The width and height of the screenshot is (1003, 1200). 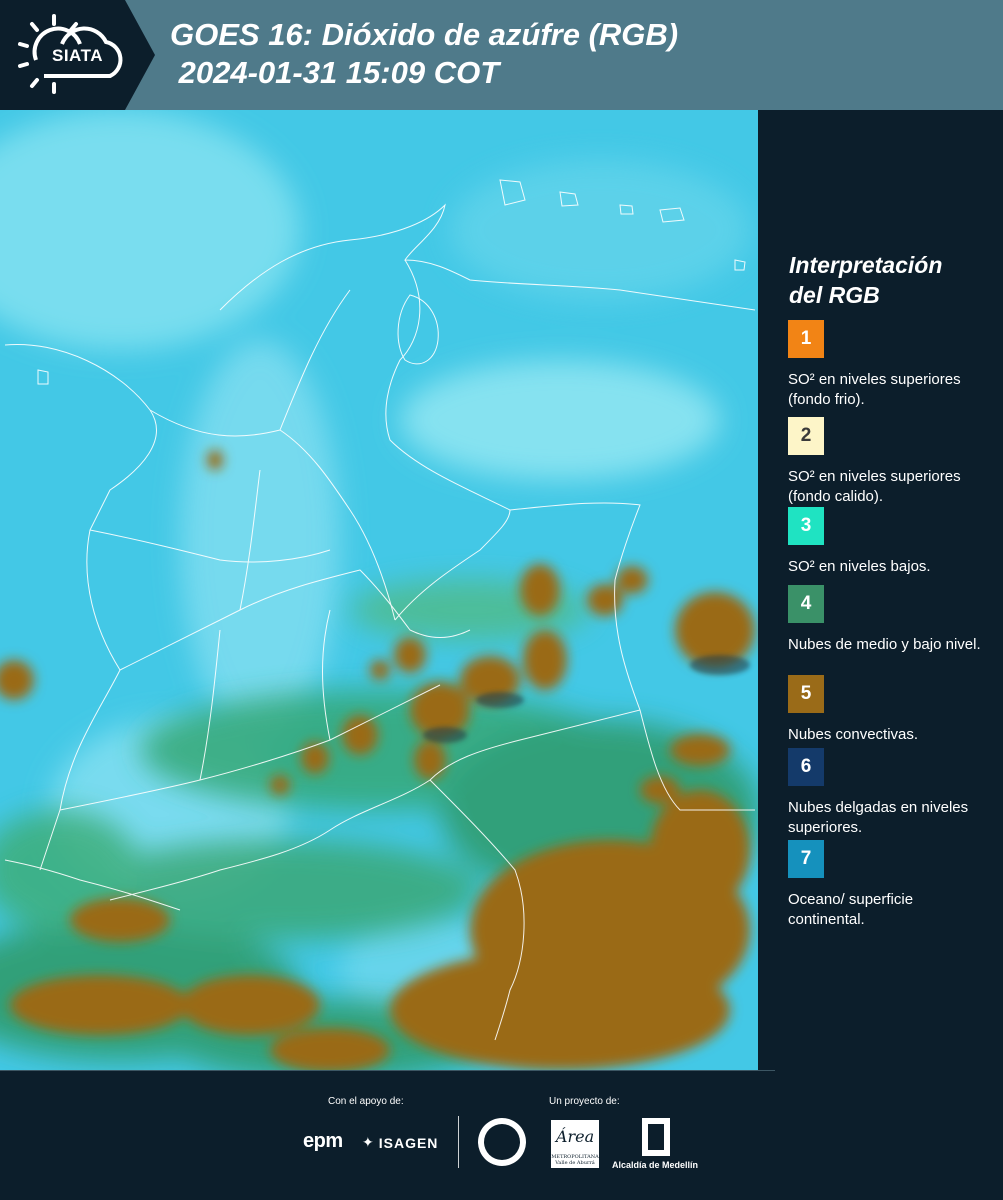 What do you see at coordinates (834, 295) in the screenshot?
I see `legend-title-line2: del RGB` at bounding box center [834, 295].